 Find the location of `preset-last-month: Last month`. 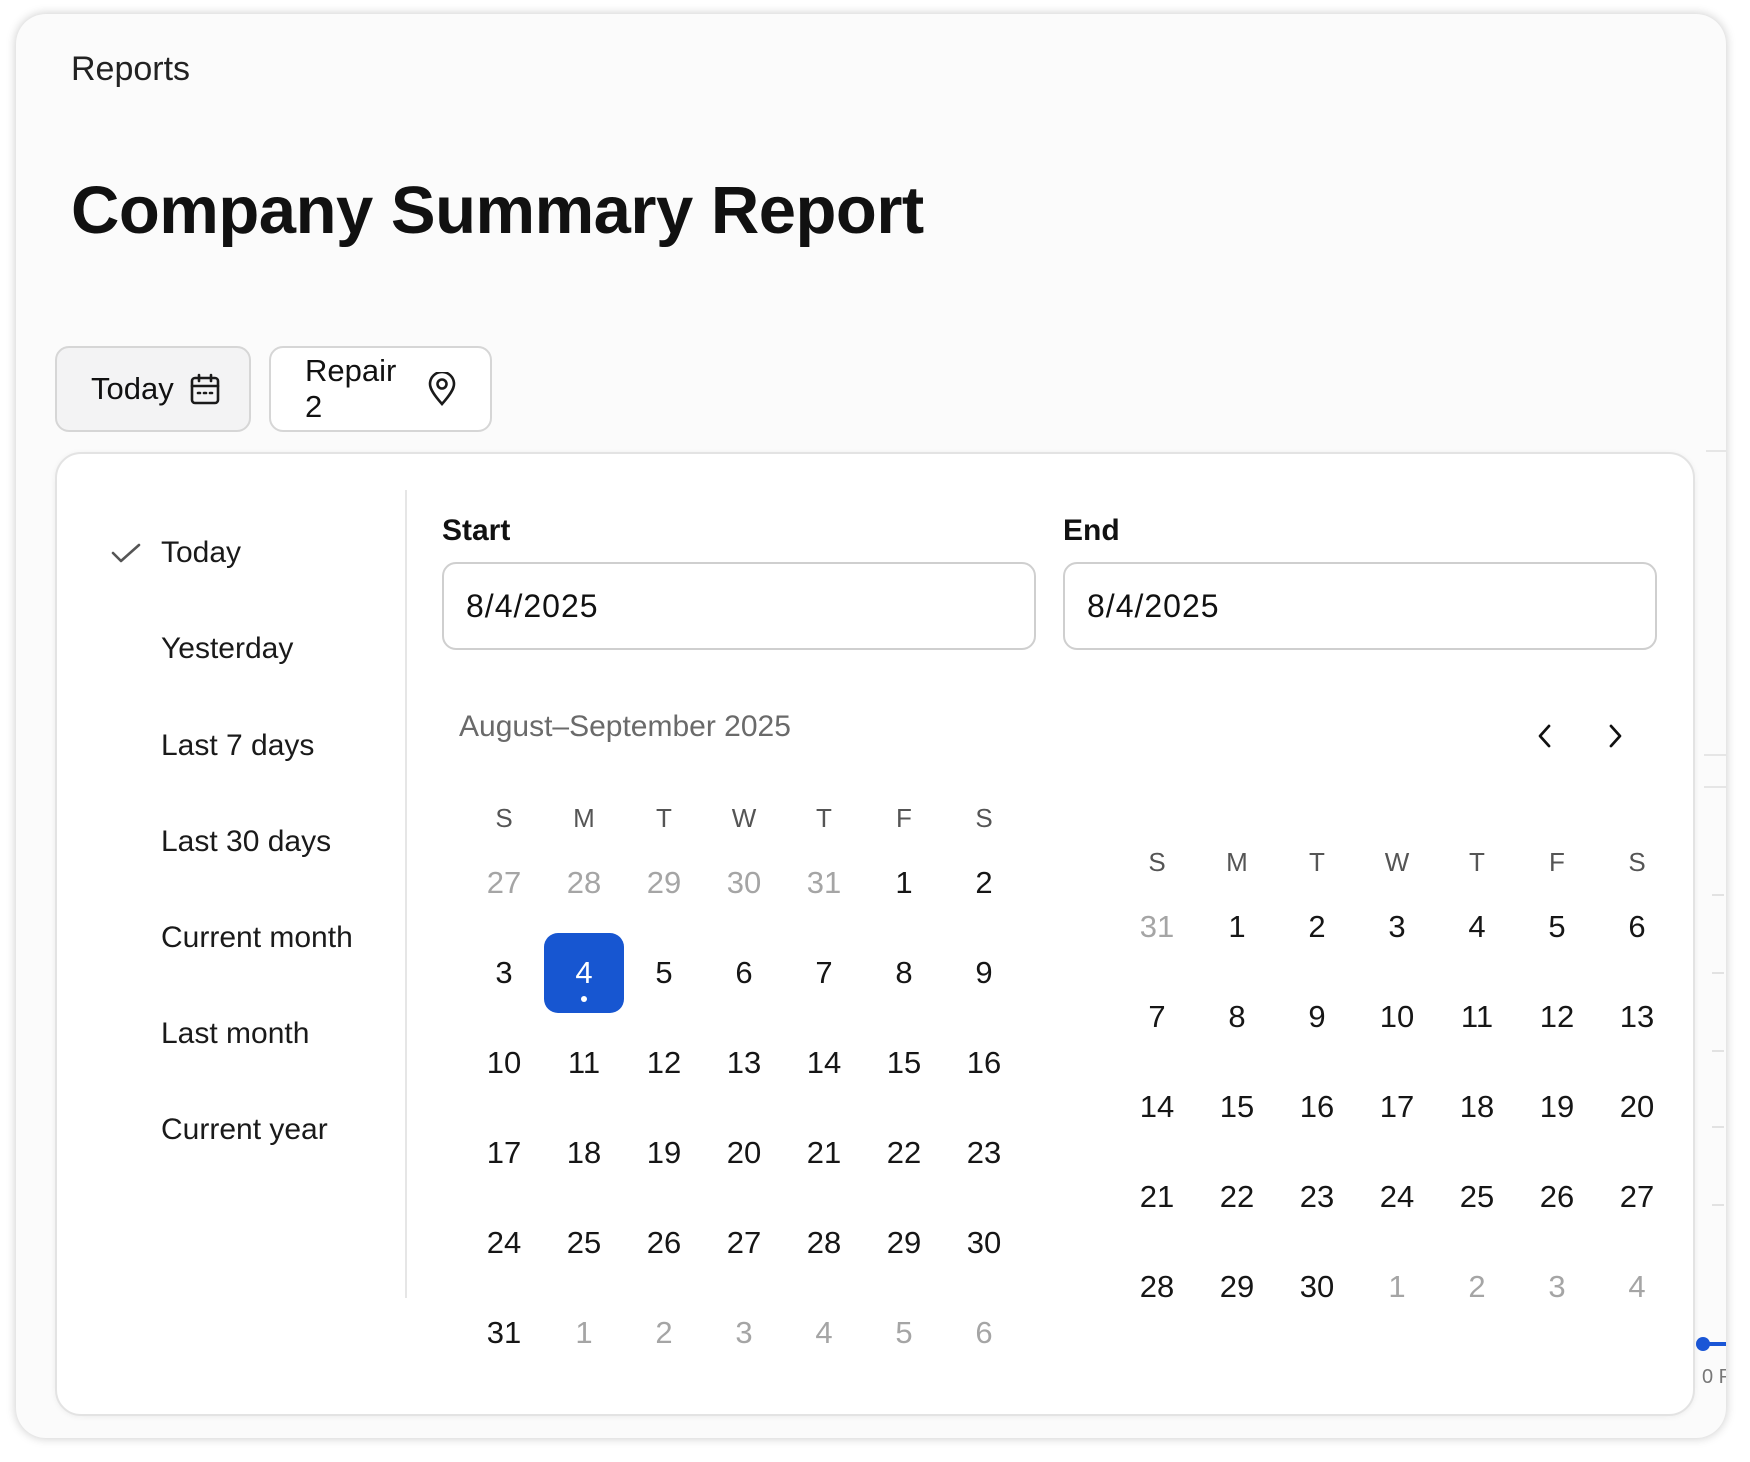

preset-last-month: Last month is located at coordinates (235, 1034).